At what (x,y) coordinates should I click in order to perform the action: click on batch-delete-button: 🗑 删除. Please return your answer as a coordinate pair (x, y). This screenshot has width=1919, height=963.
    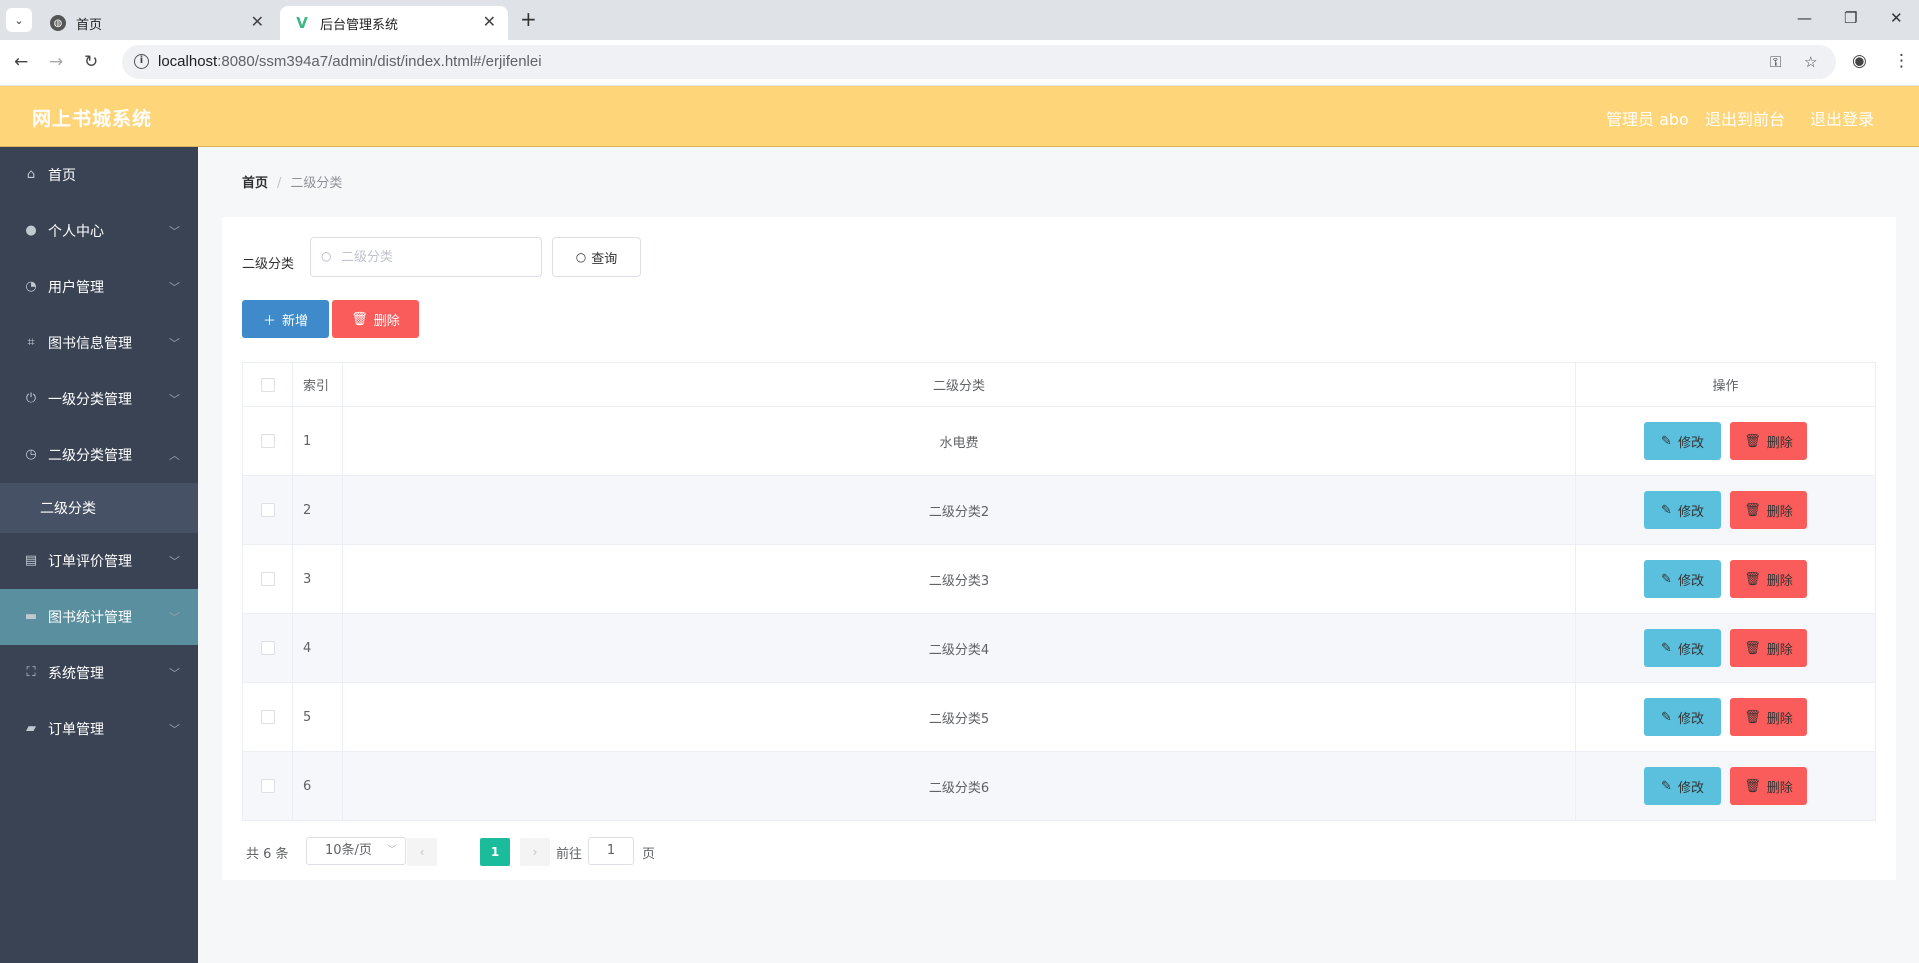
    Looking at the image, I should click on (375, 319).